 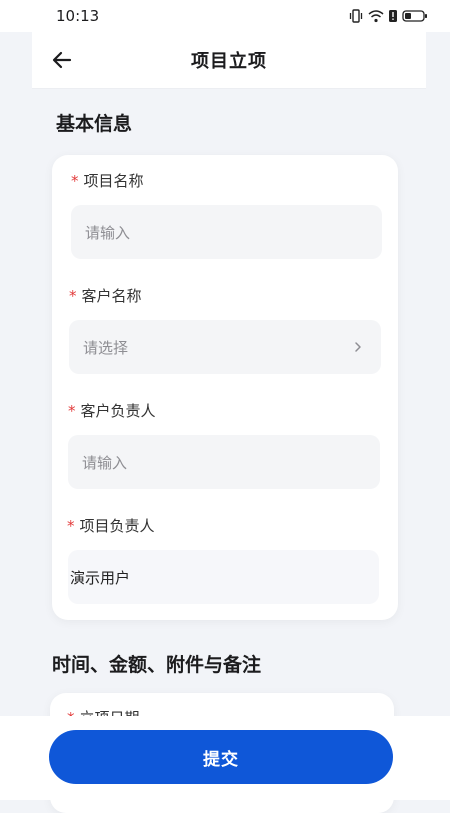 What do you see at coordinates (376, 16) in the screenshot?
I see `wifi-icon` at bounding box center [376, 16].